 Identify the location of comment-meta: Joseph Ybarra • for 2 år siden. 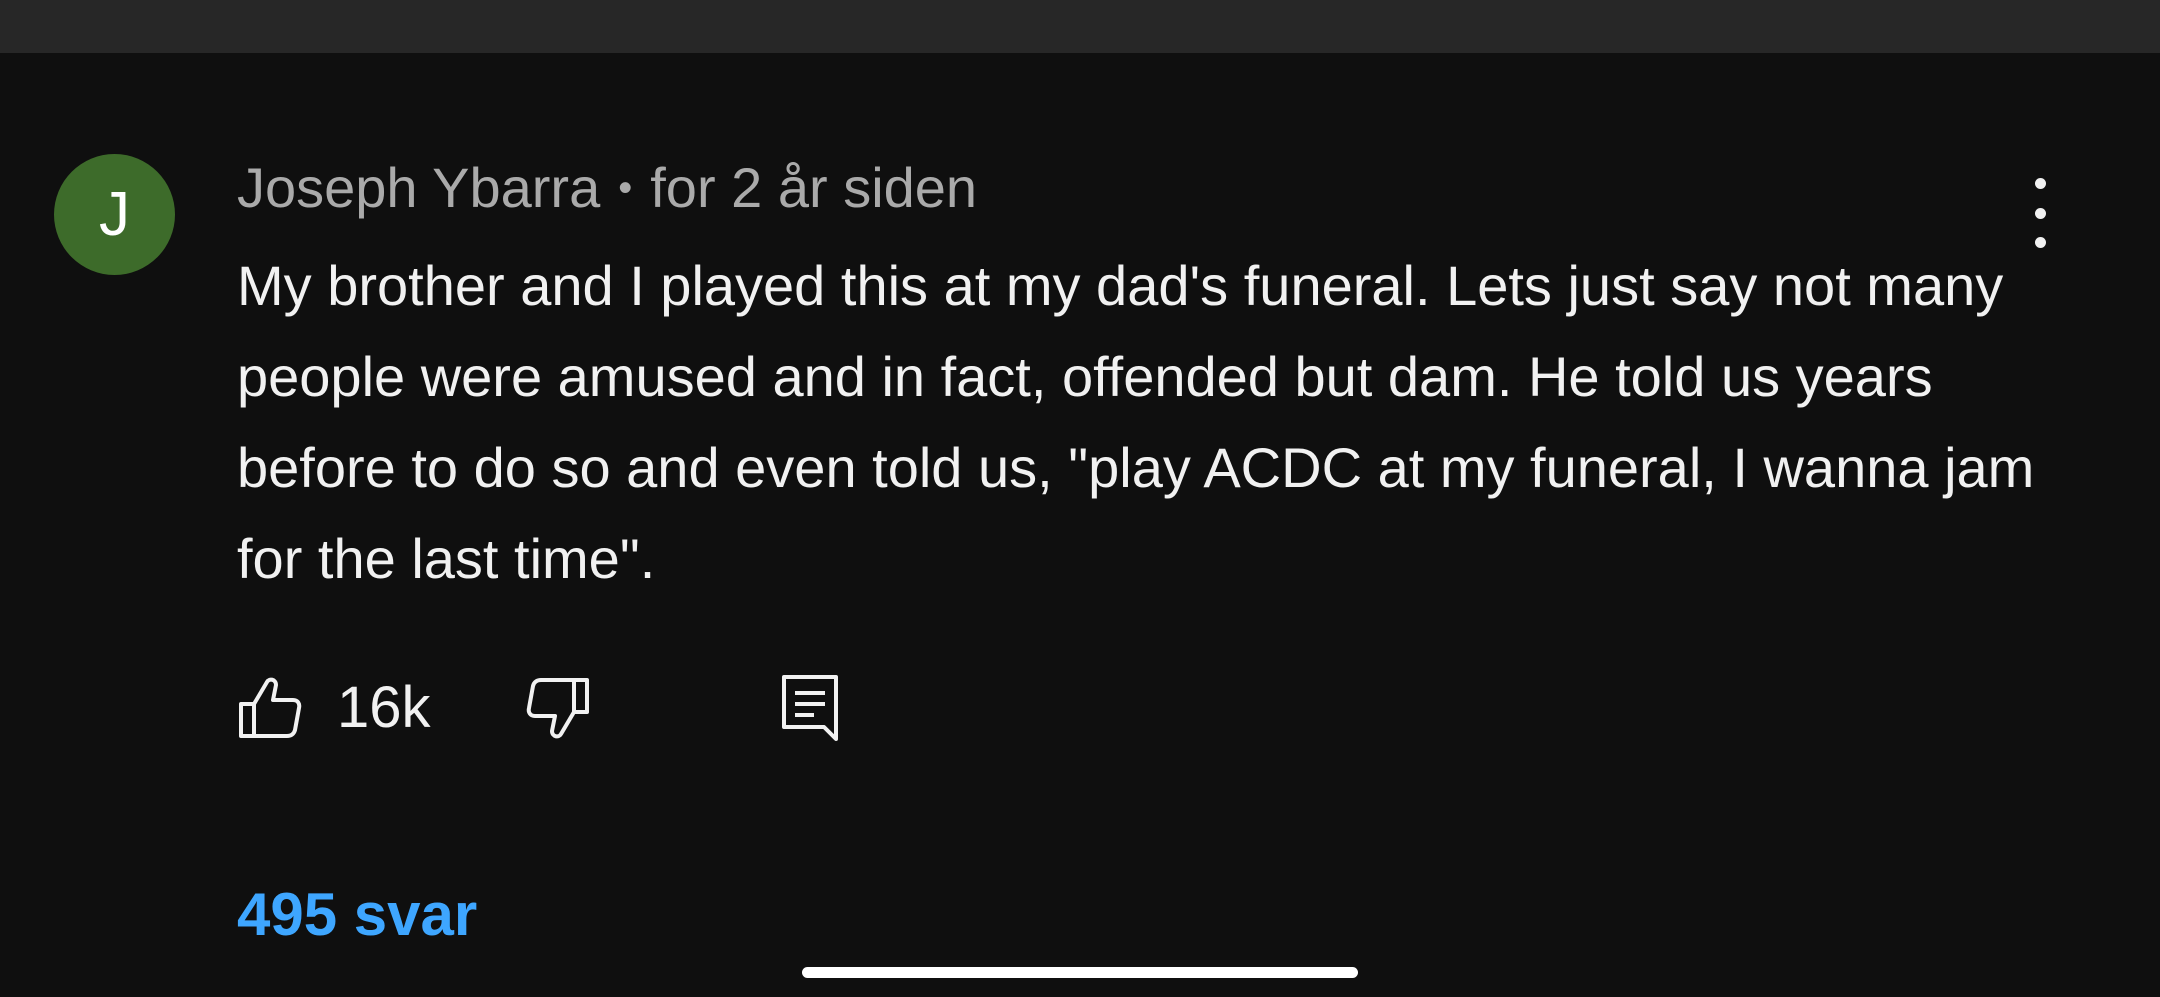
(607, 188).